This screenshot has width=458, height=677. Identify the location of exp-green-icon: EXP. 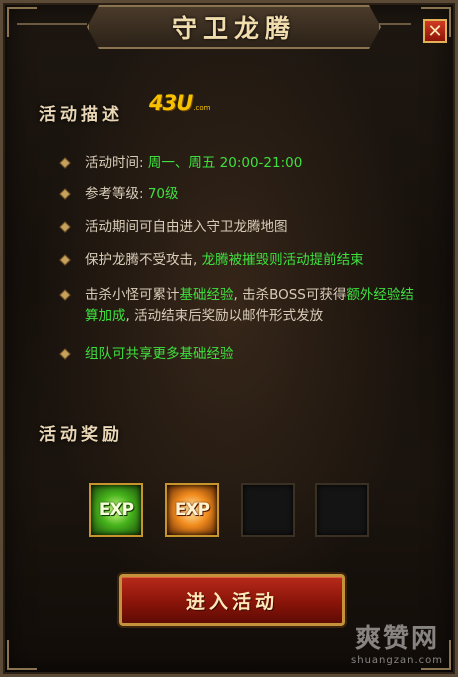
(116, 510).